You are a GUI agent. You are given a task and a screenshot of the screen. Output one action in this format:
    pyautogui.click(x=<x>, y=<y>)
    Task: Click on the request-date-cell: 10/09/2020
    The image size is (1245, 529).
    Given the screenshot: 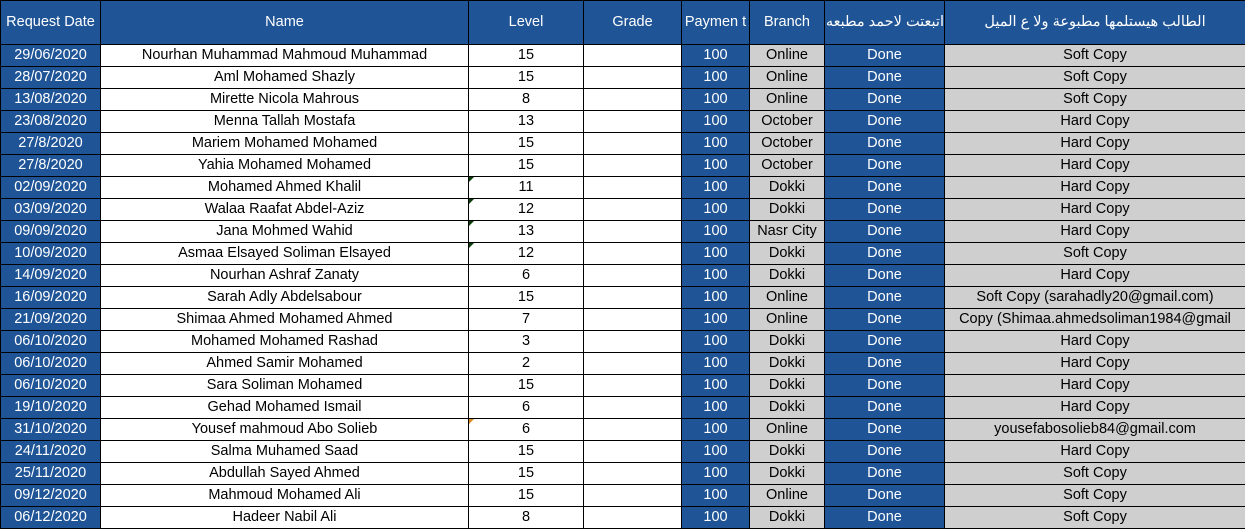 What is the action you would take?
    pyautogui.click(x=51, y=254)
    